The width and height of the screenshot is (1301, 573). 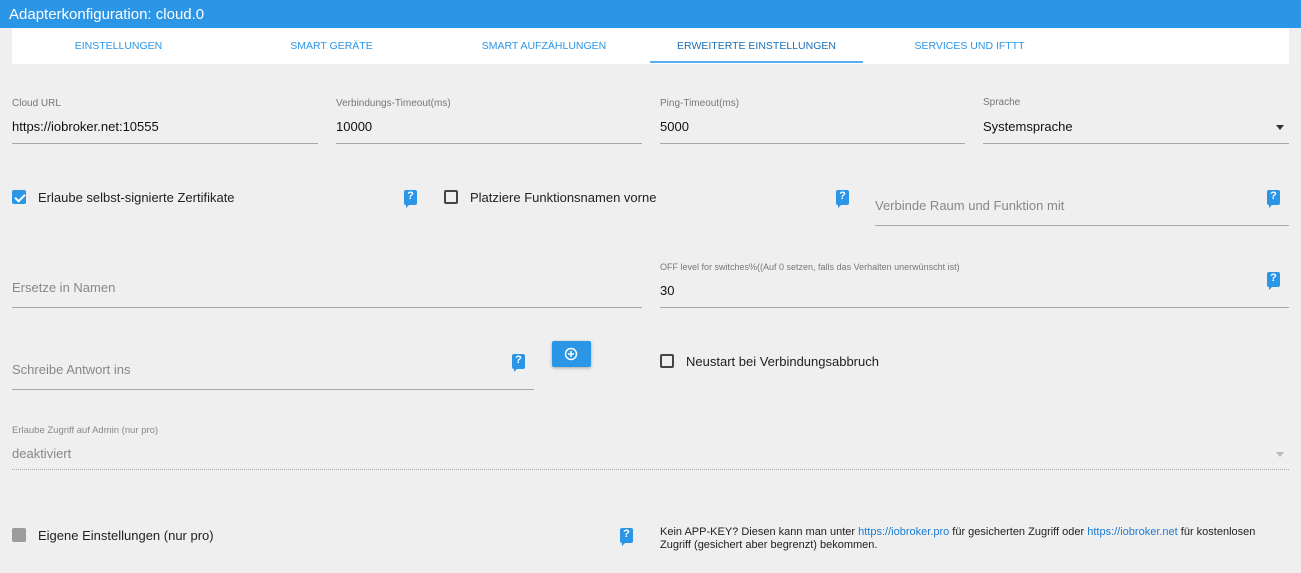 I want to click on add-circle-icon, so click(x=571, y=354).